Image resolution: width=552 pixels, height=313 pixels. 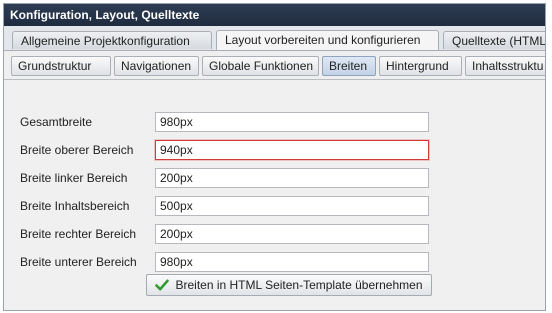 I want to click on subtab-navigationen: Navigationen, so click(x=156, y=66).